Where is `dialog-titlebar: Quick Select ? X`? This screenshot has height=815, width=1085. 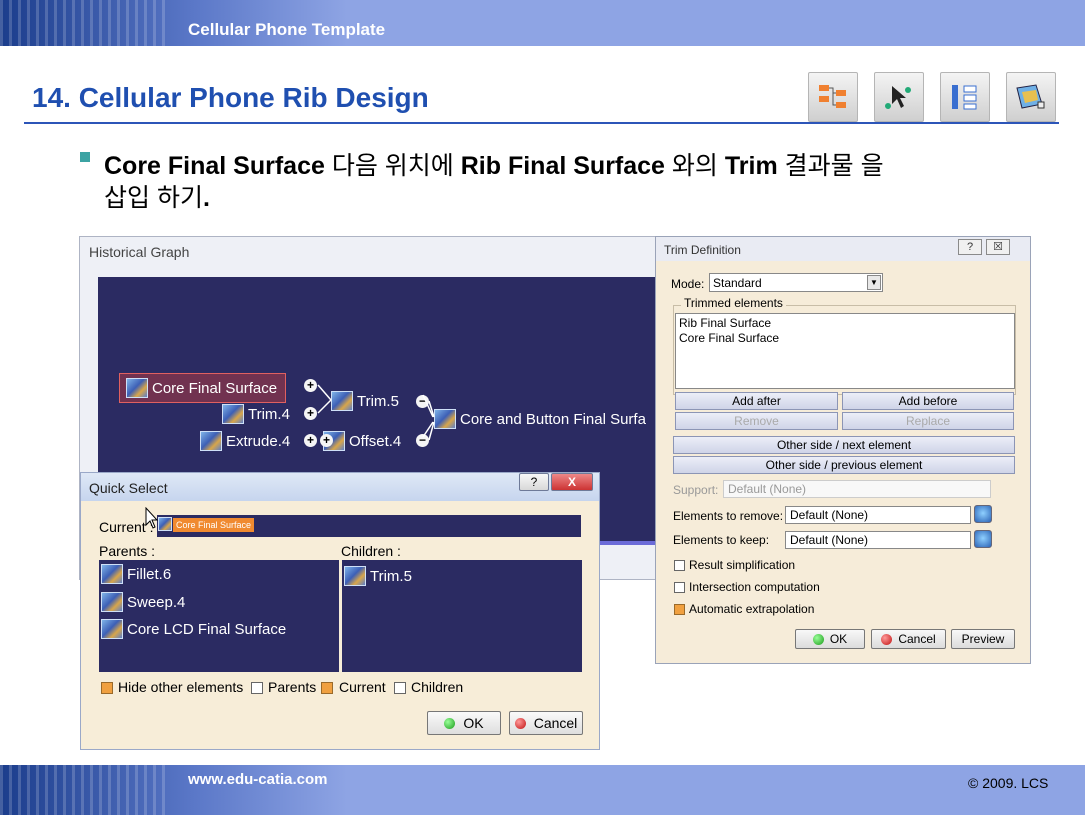 dialog-titlebar: Quick Select ? X is located at coordinates (340, 487).